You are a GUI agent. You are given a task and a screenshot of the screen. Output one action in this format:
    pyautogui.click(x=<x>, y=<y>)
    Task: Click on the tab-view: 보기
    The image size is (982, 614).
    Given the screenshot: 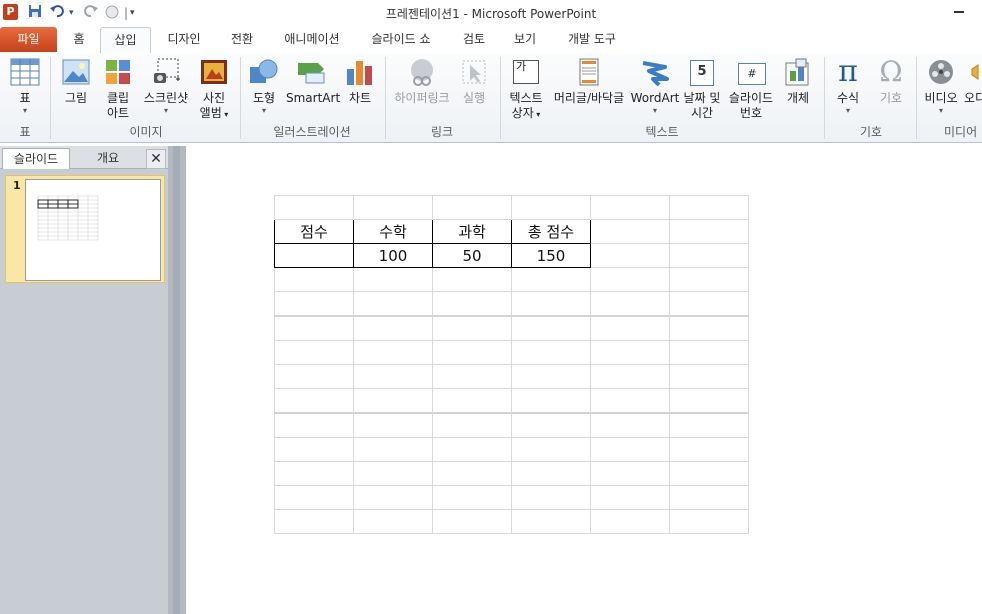 What is the action you would take?
    pyautogui.click(x=525, y=39)
    